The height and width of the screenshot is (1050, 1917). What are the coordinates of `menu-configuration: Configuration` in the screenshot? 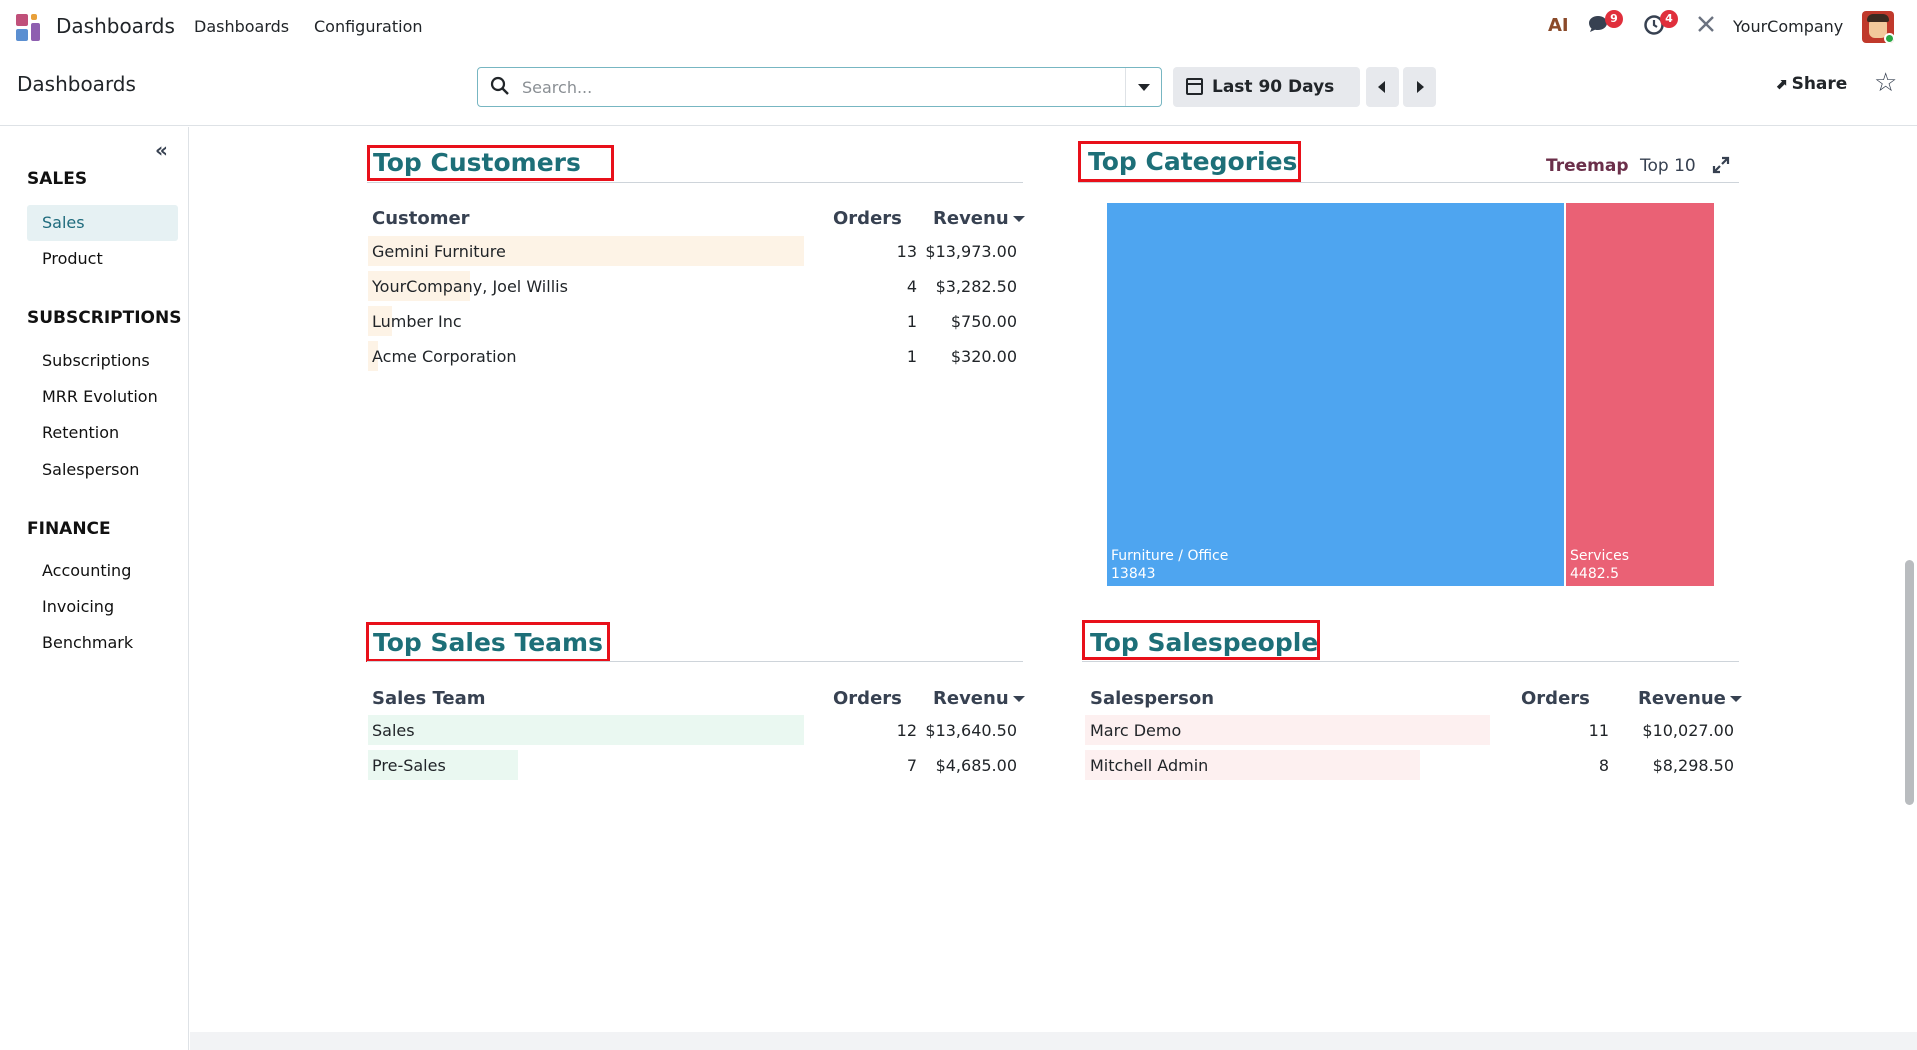 It's located at (368, 26).